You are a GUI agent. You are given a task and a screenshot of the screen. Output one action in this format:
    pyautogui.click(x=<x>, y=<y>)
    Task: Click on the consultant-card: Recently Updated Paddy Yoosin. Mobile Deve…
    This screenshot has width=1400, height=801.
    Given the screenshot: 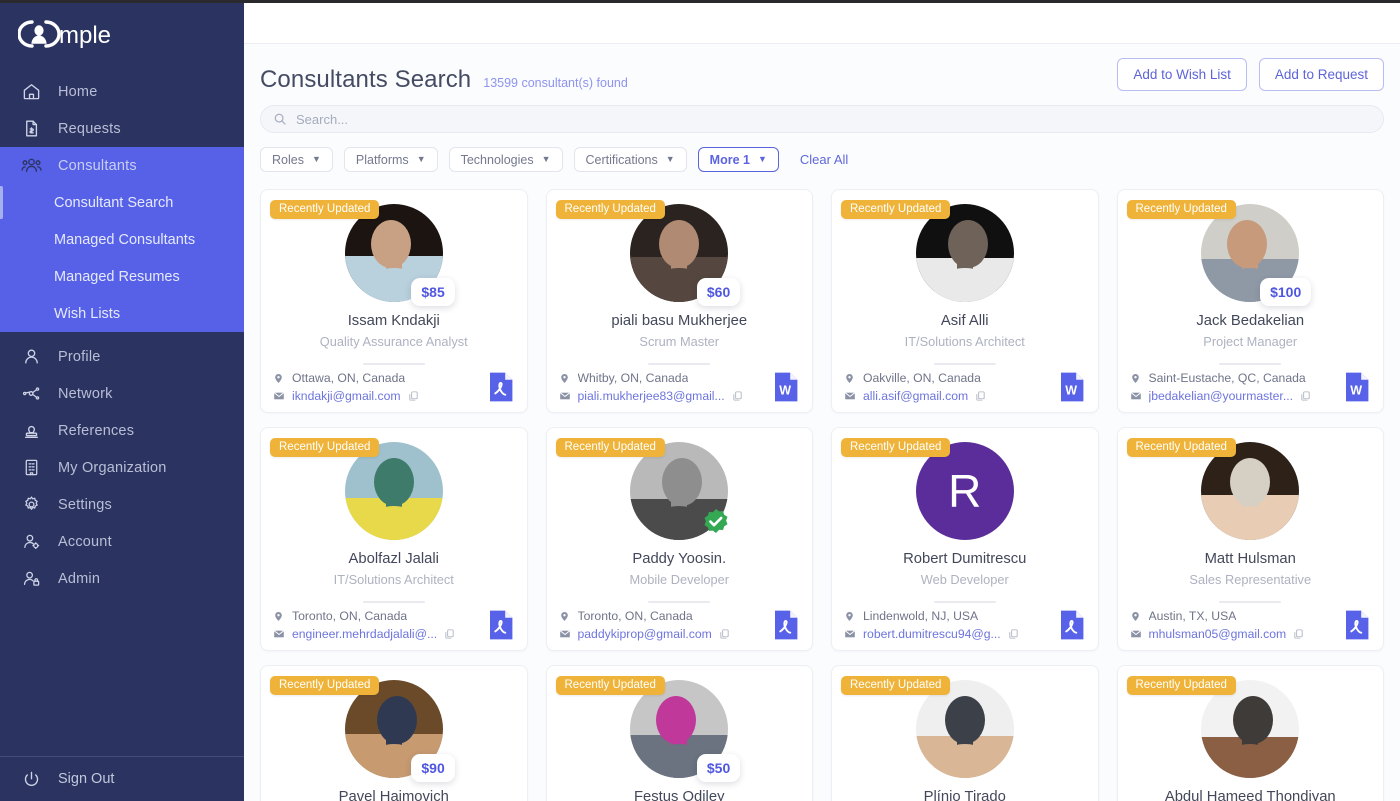 What is the action you would take?
    pyautogui.click(x=679, y=539)
    